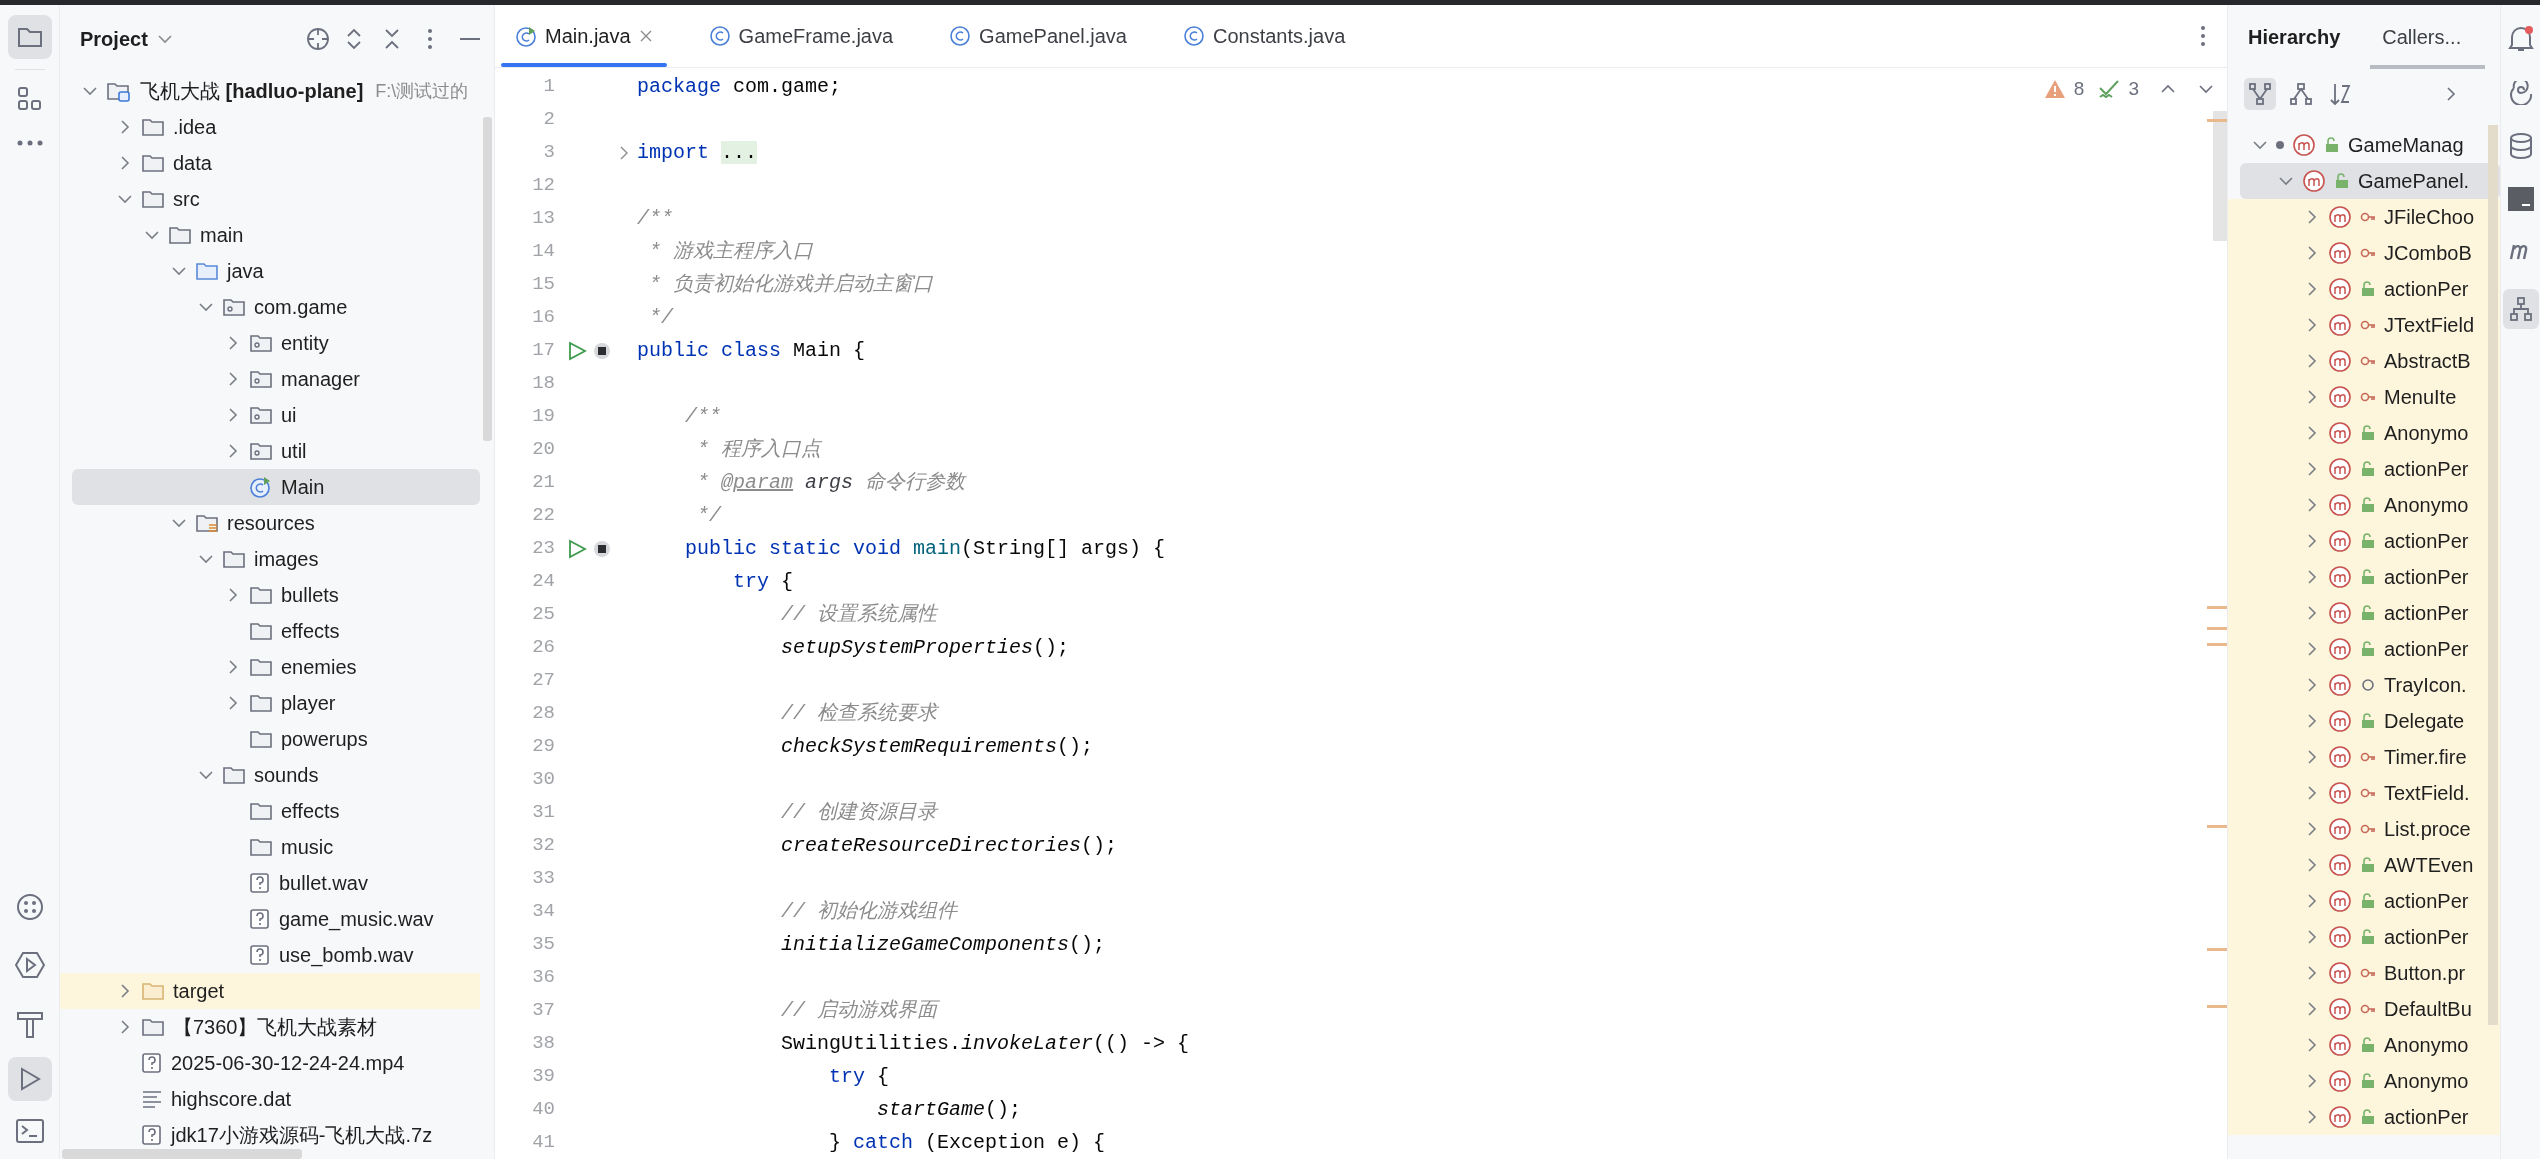 The height and width of the screenshot is (1159, 2540). Describe the element at coordinates (114, 39) in the screenshot. I see `panel-title: Project` at that location.